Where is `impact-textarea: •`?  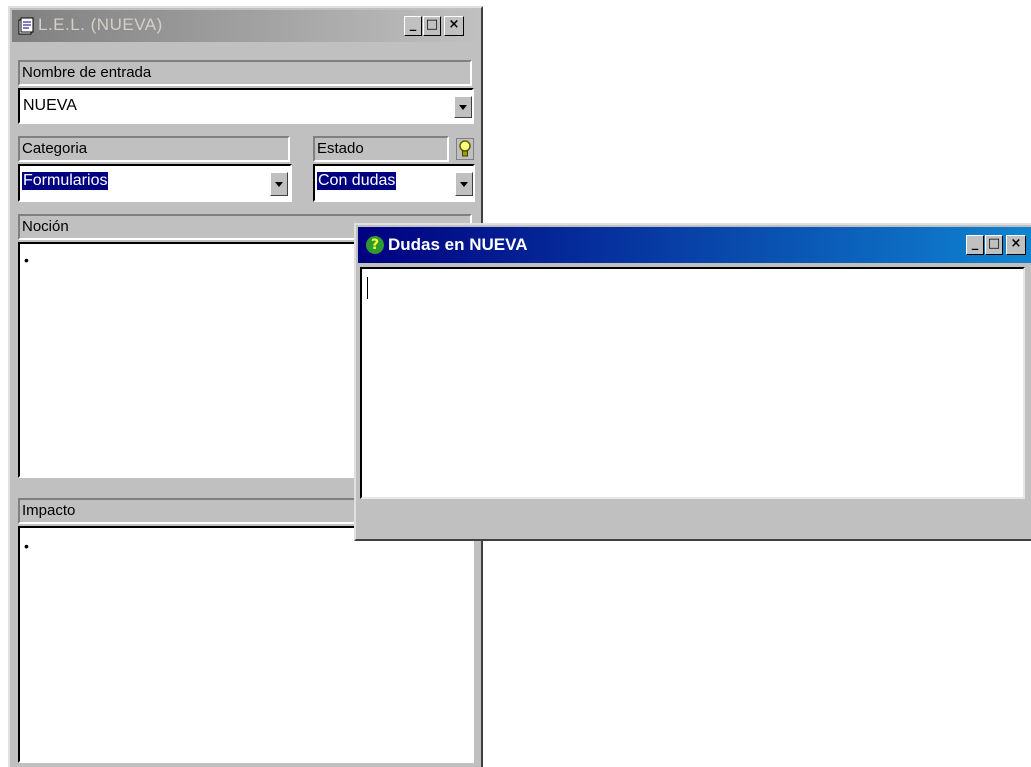 impact-textarea: • is located at coordinates (246, 644).